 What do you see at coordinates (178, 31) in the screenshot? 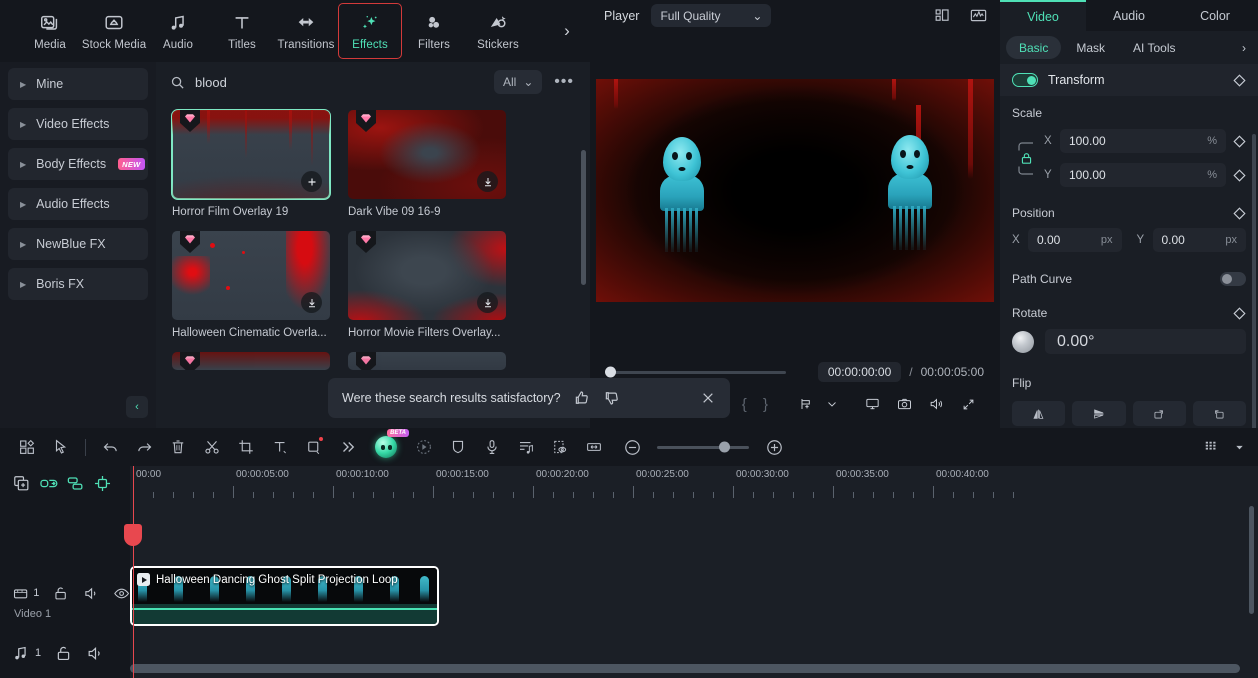
I see `library-tab-audio: Audio` at bounding box center [178, 31].